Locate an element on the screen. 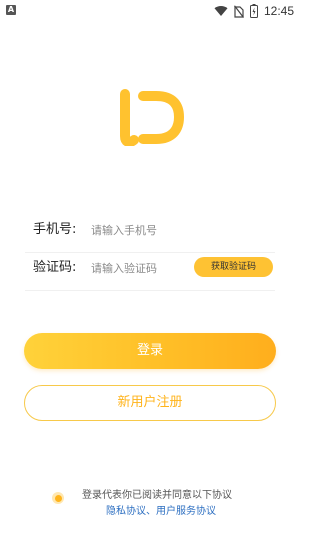  status-icons: 12:45 is located at coordinates (254, 11).